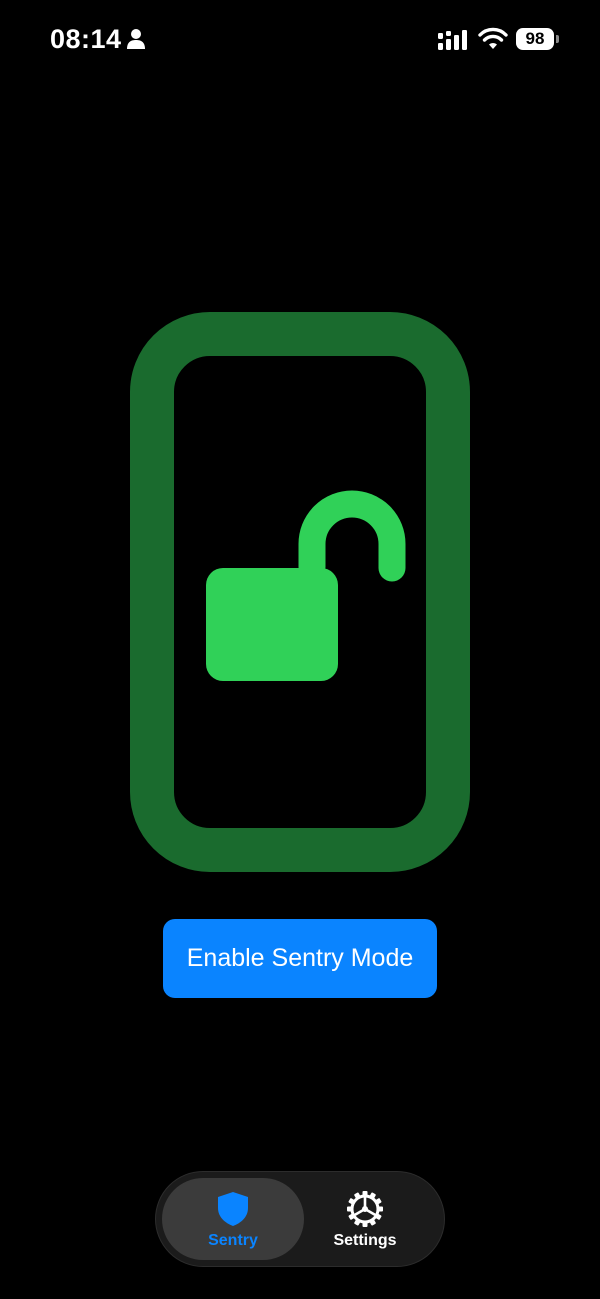 The height and width of the screenshot is (1299, 600). I want to click on tab-sentry-label: Sentry, so click(233, 1240).